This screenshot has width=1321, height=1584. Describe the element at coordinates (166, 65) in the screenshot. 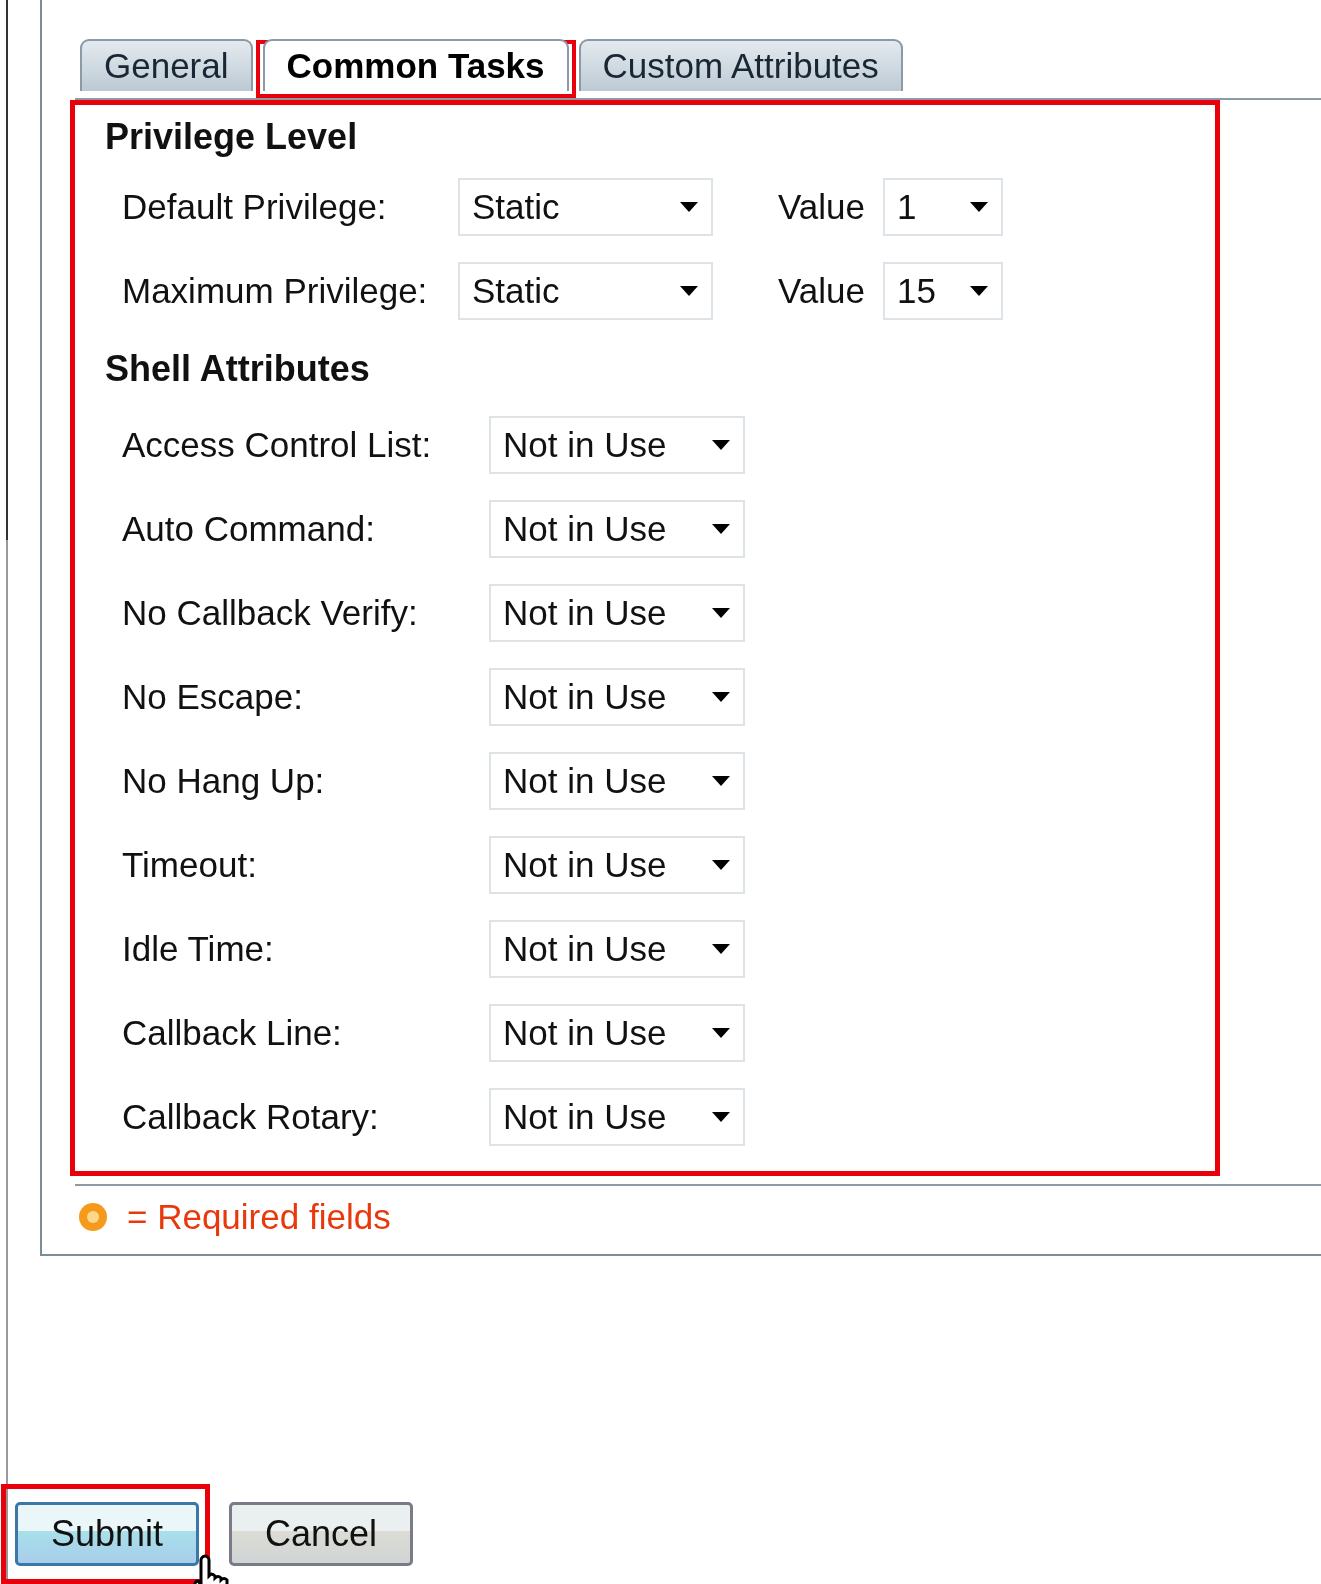

I see `tab: General` at that location.